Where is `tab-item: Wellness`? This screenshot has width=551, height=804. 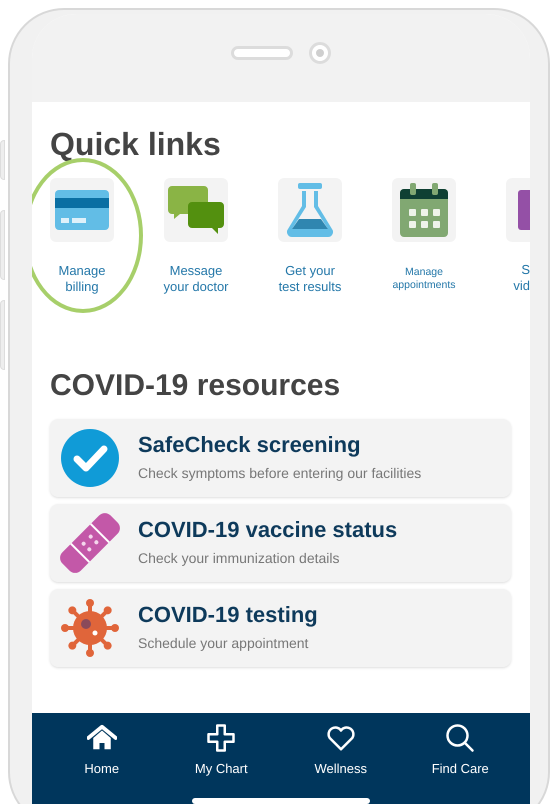
tab-item: Wellness is located at coordinates (340, 750).